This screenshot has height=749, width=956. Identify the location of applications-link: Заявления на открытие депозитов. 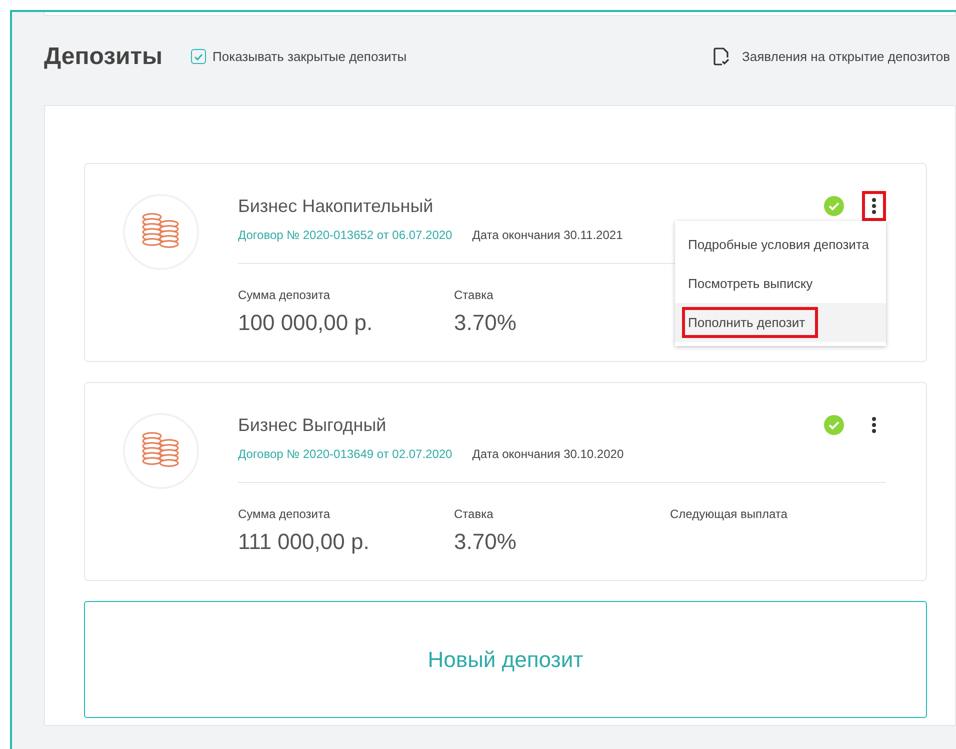
(834, 56).